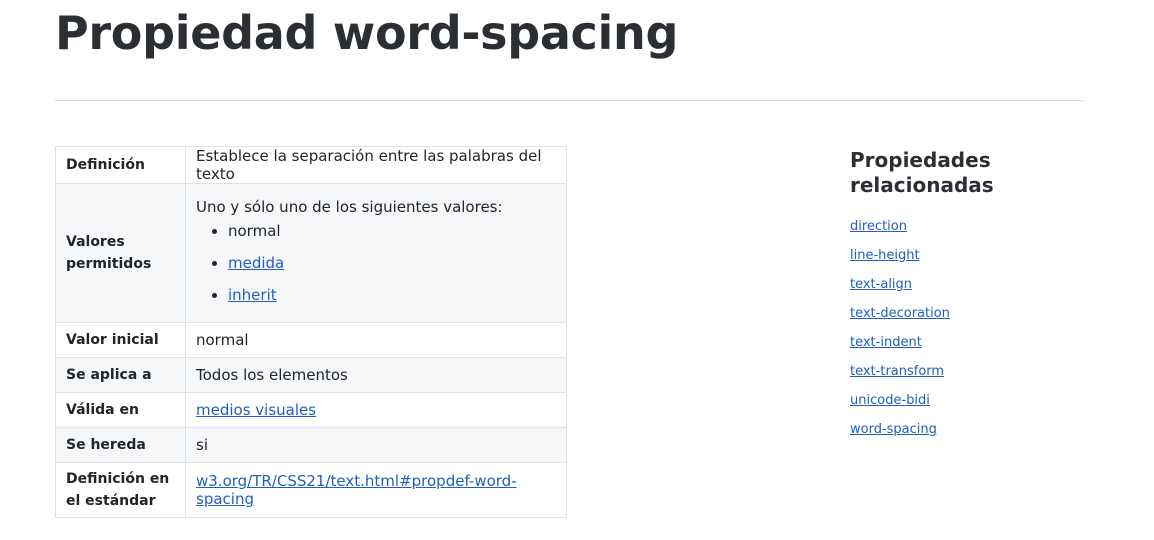 This screenshot has width=1154, height=540. I want to click on related-link-text-align: text-align, so click(881, 284).